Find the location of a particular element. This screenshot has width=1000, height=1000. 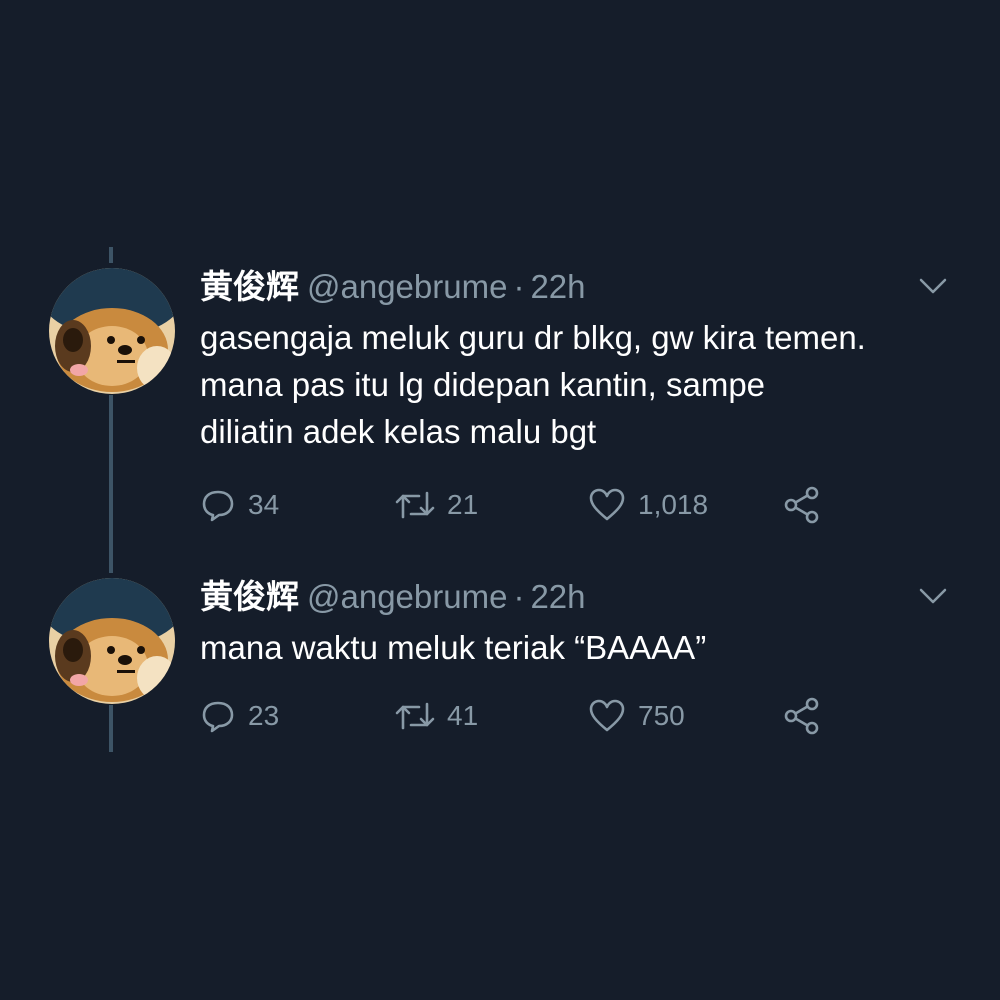

tweet-actions: 23 41 750 is located at coordinates (520, 716).